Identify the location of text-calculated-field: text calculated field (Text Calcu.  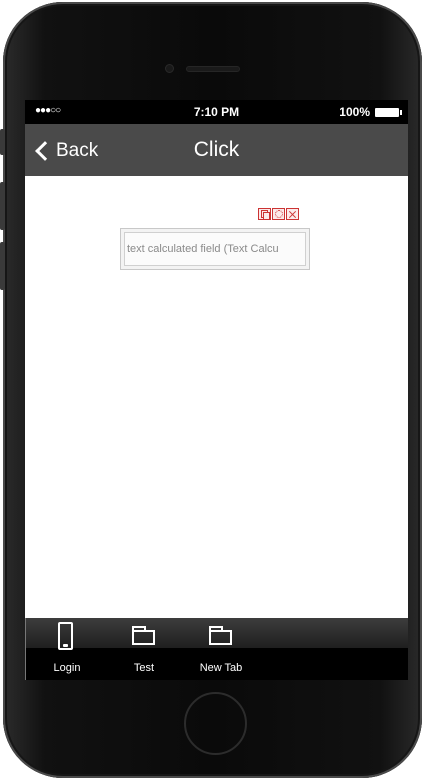
(215, 249).